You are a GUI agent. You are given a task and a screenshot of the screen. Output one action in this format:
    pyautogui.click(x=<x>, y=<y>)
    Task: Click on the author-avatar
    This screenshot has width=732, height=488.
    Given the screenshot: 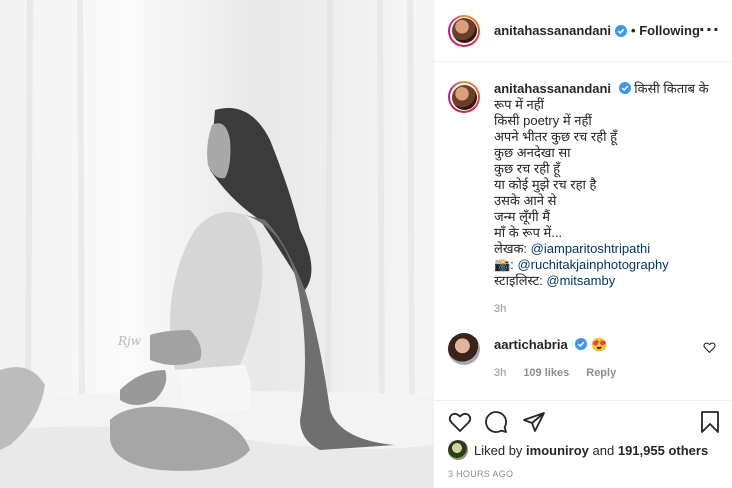 What is the action you would take?
    pyautogui.click(x=464, y=30)
    